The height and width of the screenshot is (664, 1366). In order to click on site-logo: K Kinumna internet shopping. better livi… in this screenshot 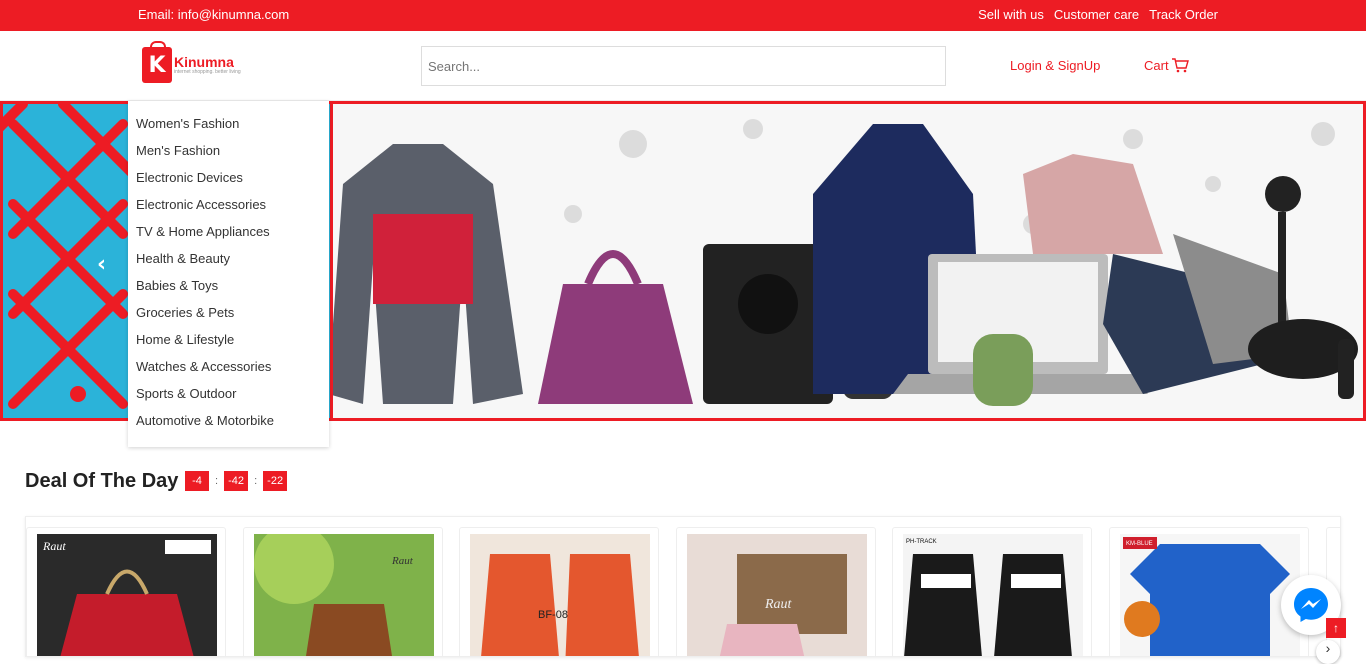, I will do `click(197, 63)`.